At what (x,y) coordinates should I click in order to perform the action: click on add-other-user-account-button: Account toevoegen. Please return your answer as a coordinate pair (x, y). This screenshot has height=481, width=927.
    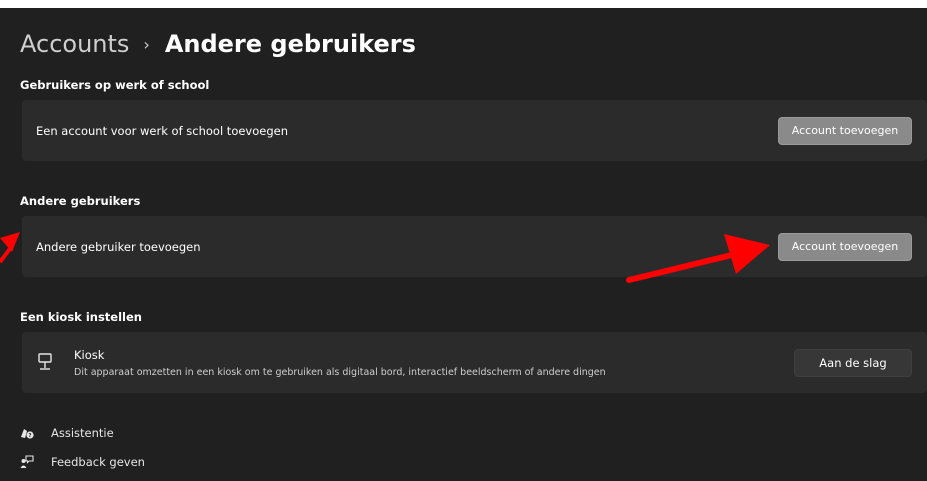
    Looking at the image, I should click on (845, 246).